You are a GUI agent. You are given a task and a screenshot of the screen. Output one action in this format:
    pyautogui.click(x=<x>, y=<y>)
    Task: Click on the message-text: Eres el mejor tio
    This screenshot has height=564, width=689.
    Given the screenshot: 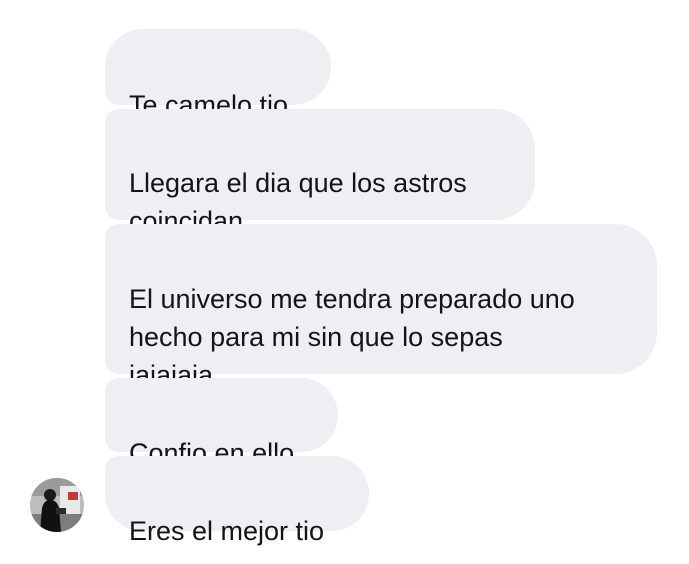 What is the action you would take?
    pyautogui.click(x=227, y=531)
    